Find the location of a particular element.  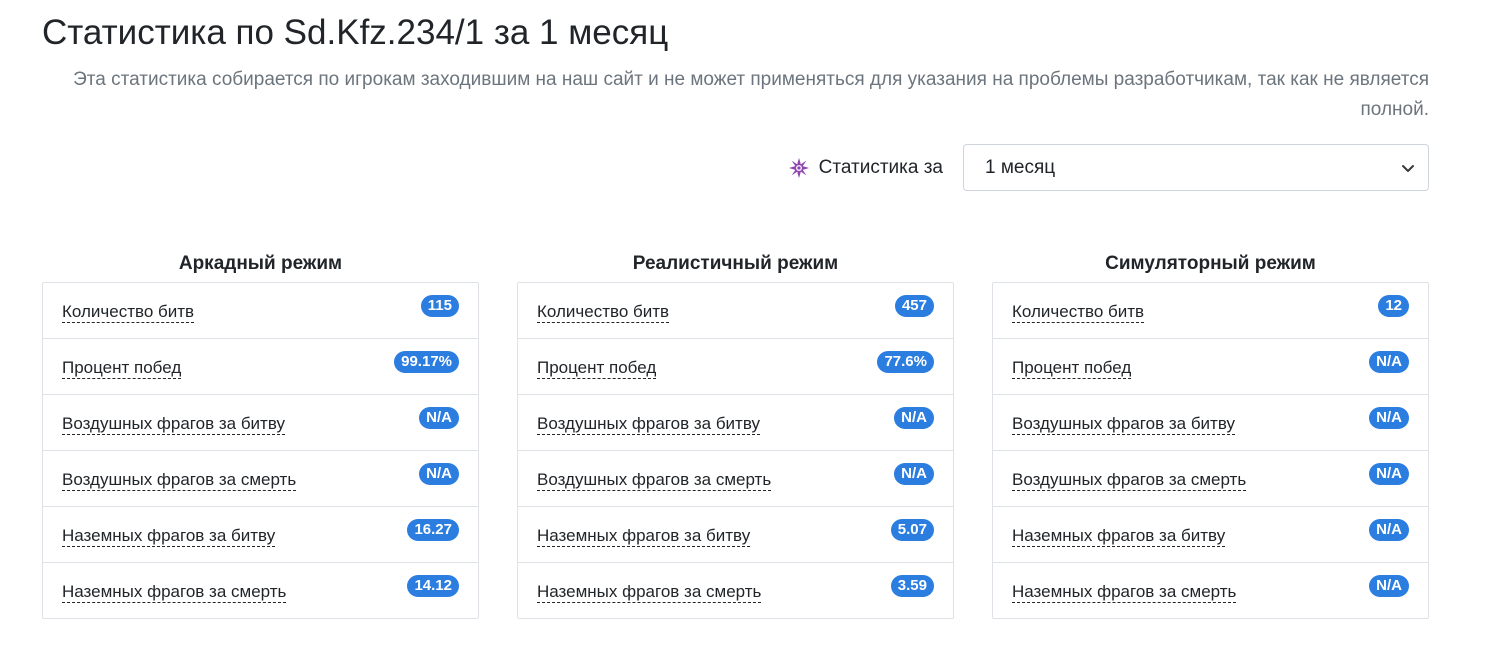

stat-value-badge: 12 is located at coordinates (1393, 306).